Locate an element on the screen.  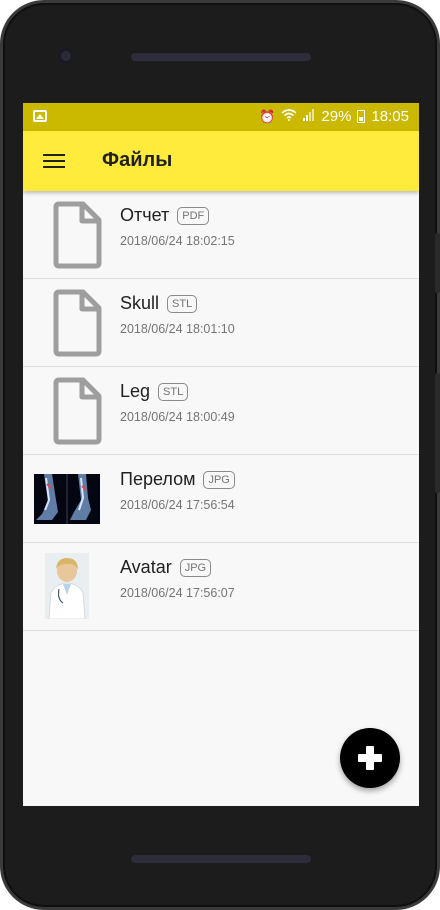
file-name: Skull STL is located at coordinates (159, 303).